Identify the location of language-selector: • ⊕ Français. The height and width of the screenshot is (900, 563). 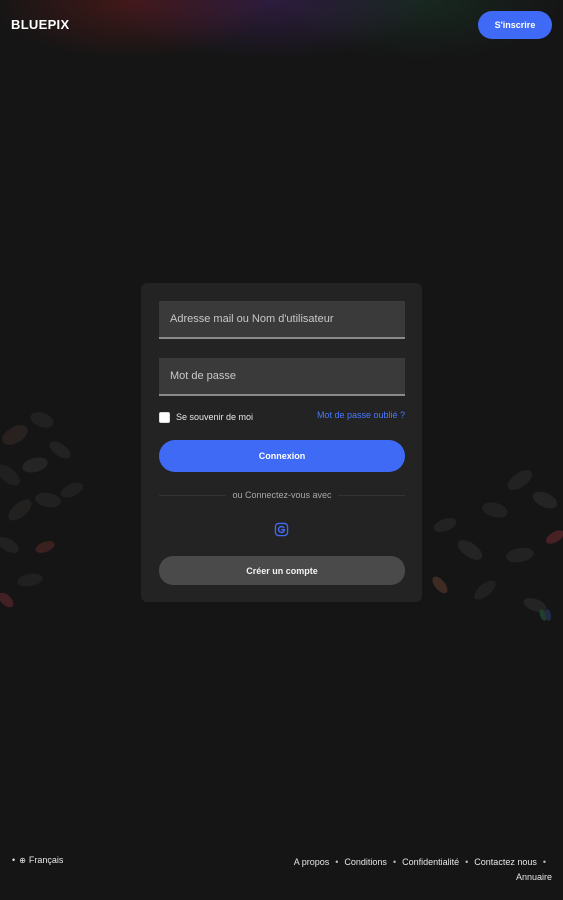
(37, 860).